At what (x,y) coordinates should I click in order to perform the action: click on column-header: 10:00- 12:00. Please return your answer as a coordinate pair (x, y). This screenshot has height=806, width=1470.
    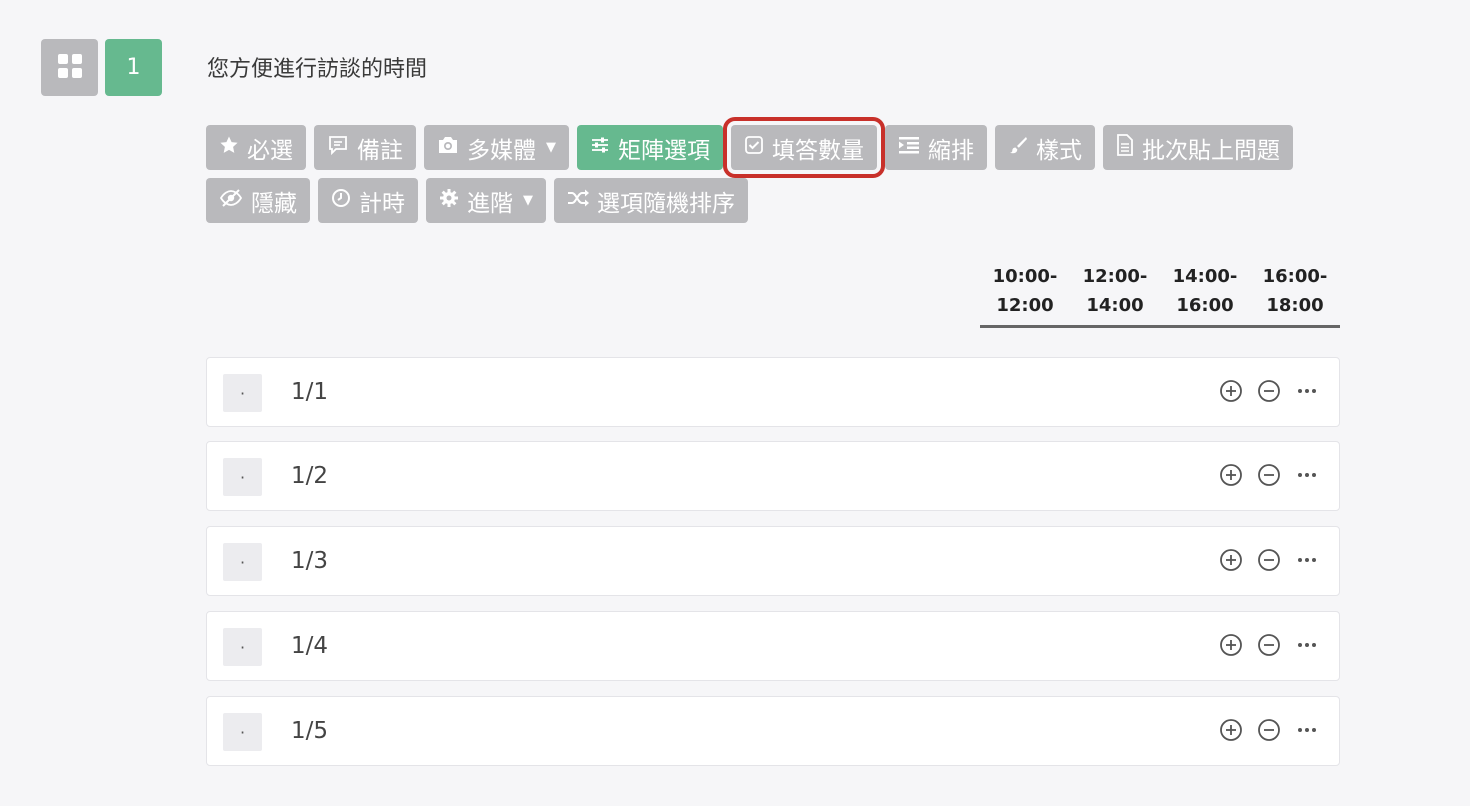
    Looking at the image, I should click on (1025, 293).